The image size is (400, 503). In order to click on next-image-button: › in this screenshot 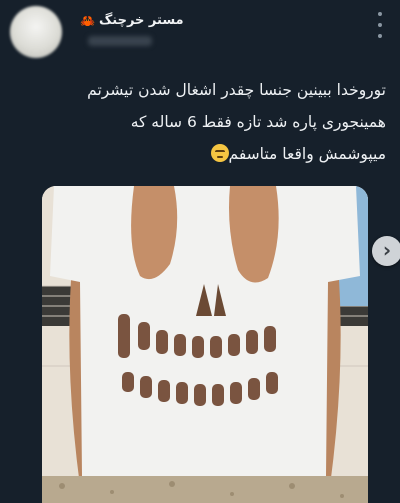, I will do `click(386, 251)`.